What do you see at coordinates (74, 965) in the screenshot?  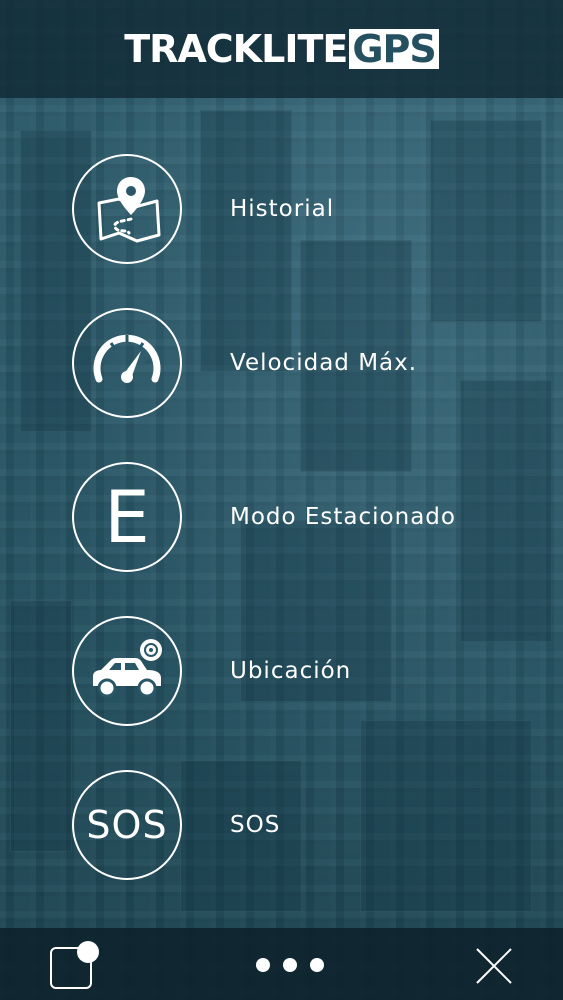 I see `app-switch-icon` at bounding box center [74, 965].